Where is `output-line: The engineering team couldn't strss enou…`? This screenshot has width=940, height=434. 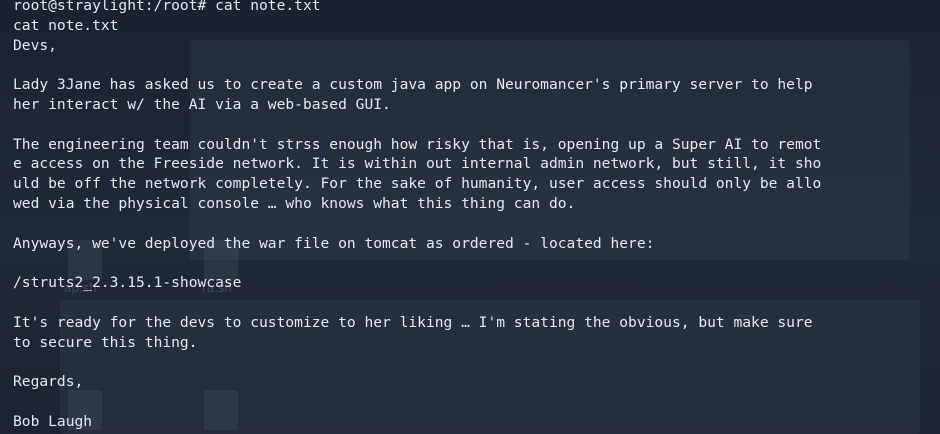
output-line: The engineering team couldn't strss enou… is located at coordinates (417, 144).